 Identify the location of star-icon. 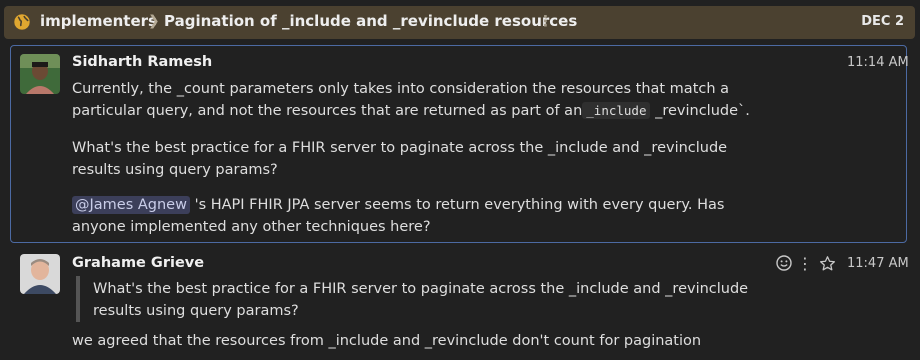
(827, 263).